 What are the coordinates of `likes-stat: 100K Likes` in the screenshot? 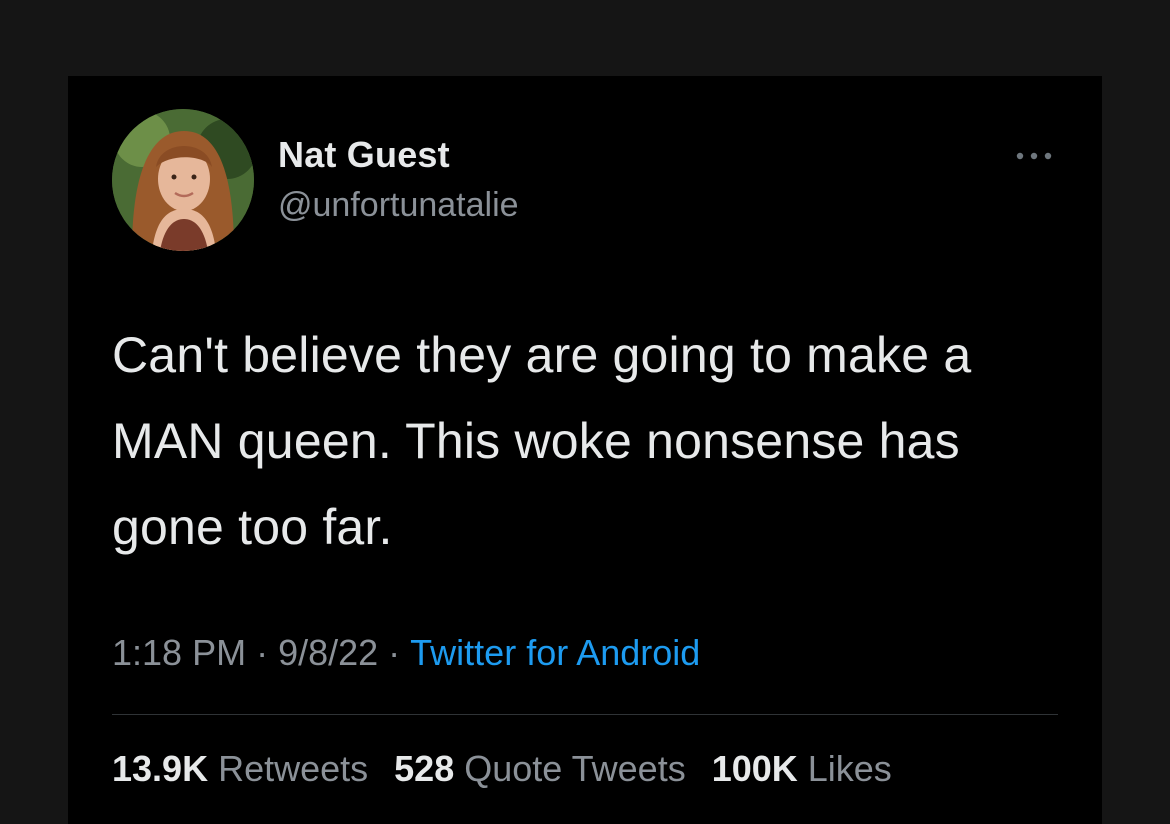 It's located at (802, 769).